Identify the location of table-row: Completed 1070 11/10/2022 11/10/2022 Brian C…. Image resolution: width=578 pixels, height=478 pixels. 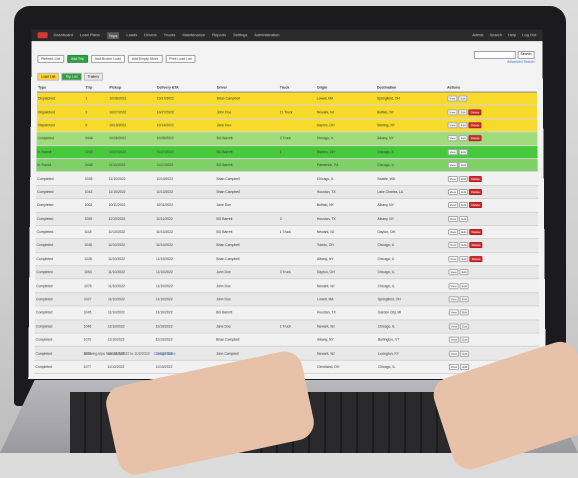
(287, 340).